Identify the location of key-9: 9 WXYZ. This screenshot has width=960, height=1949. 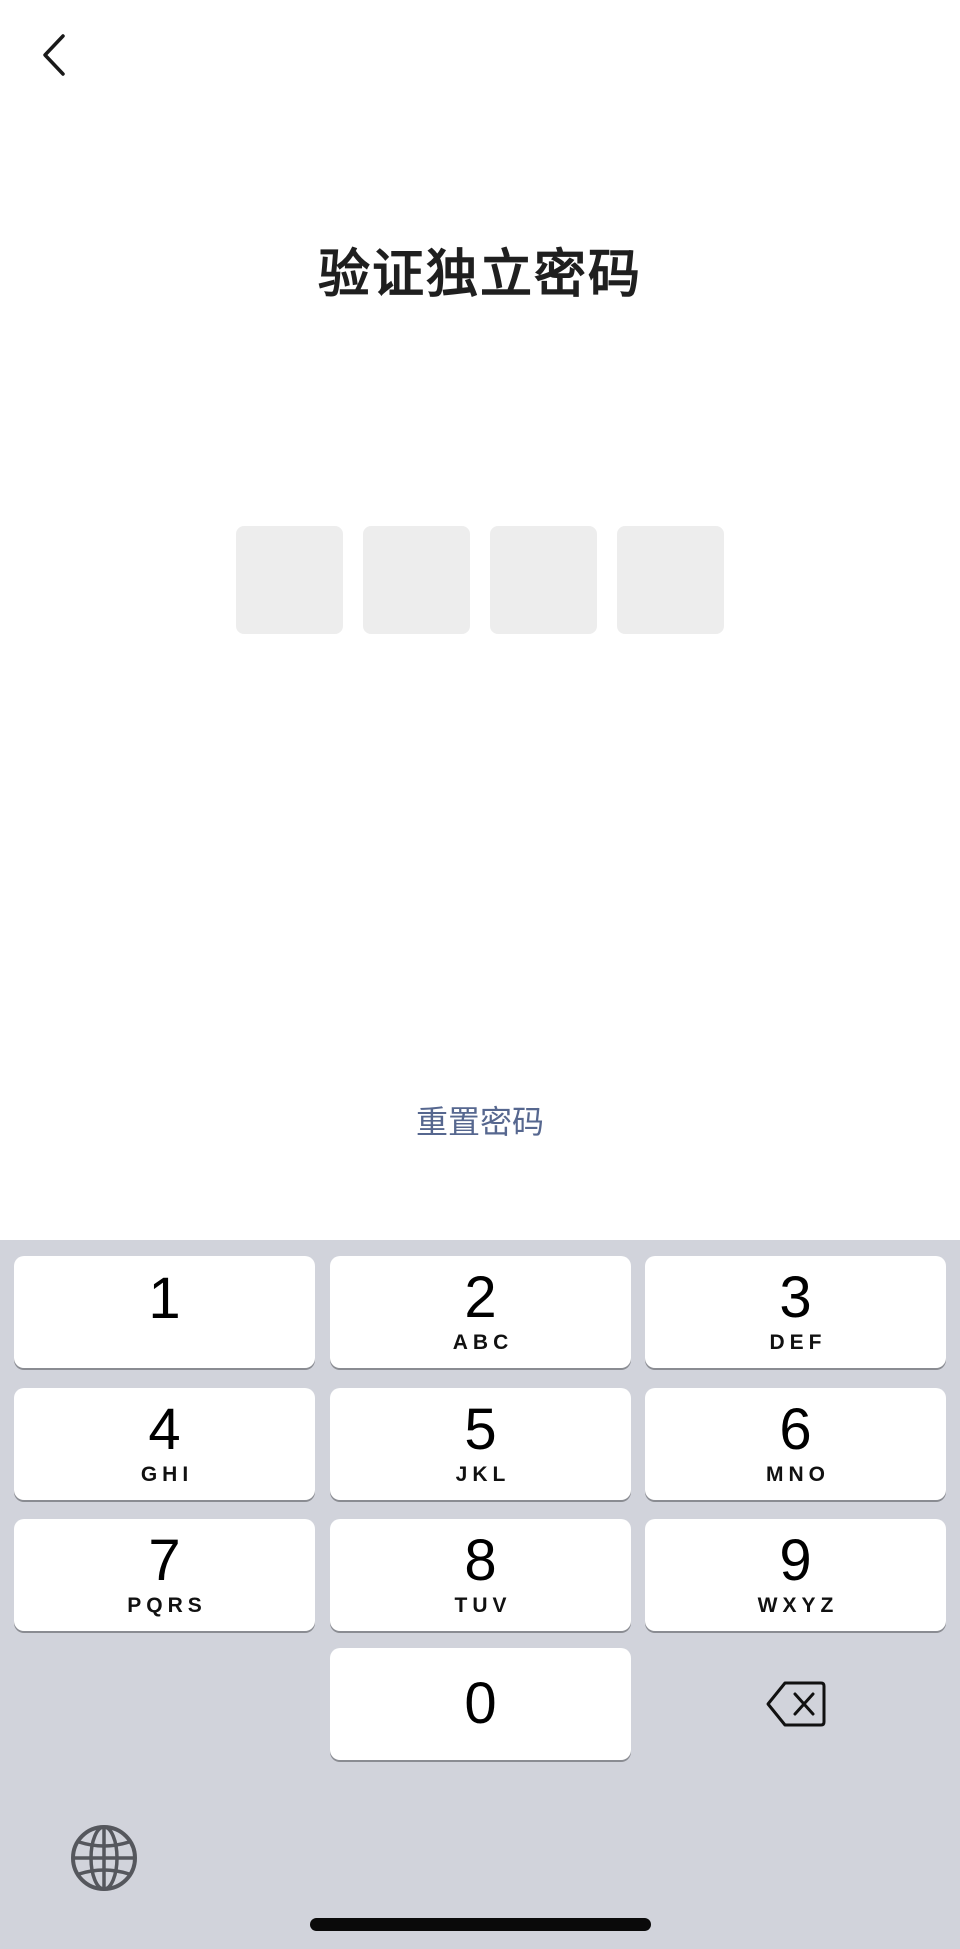
(795, 1575).